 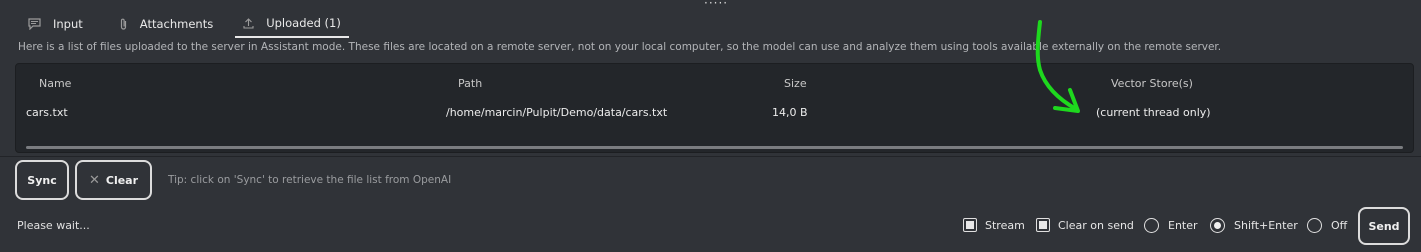 I want to click on green-arrow-annotation, so click(x=1057, y=66).